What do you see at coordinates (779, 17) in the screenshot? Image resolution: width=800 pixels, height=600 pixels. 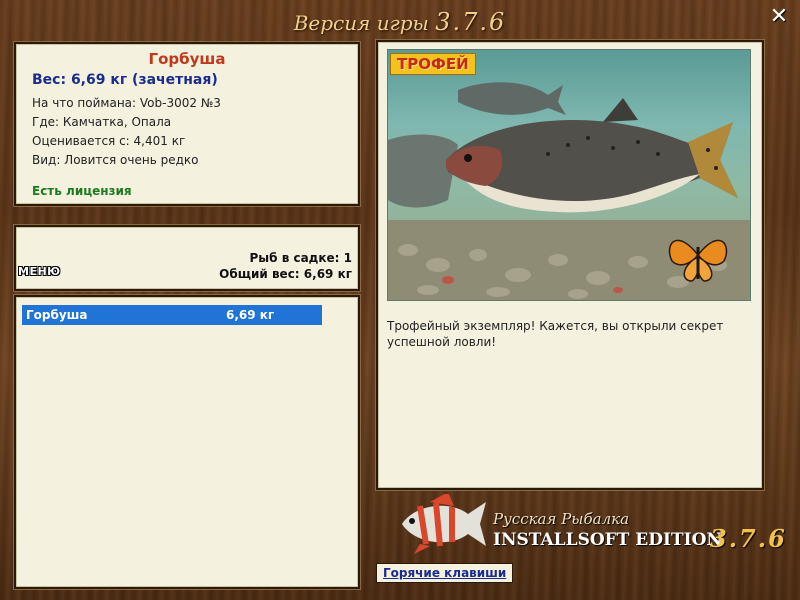 I see `close-icon: ✕` at bounding box center [779, 17].